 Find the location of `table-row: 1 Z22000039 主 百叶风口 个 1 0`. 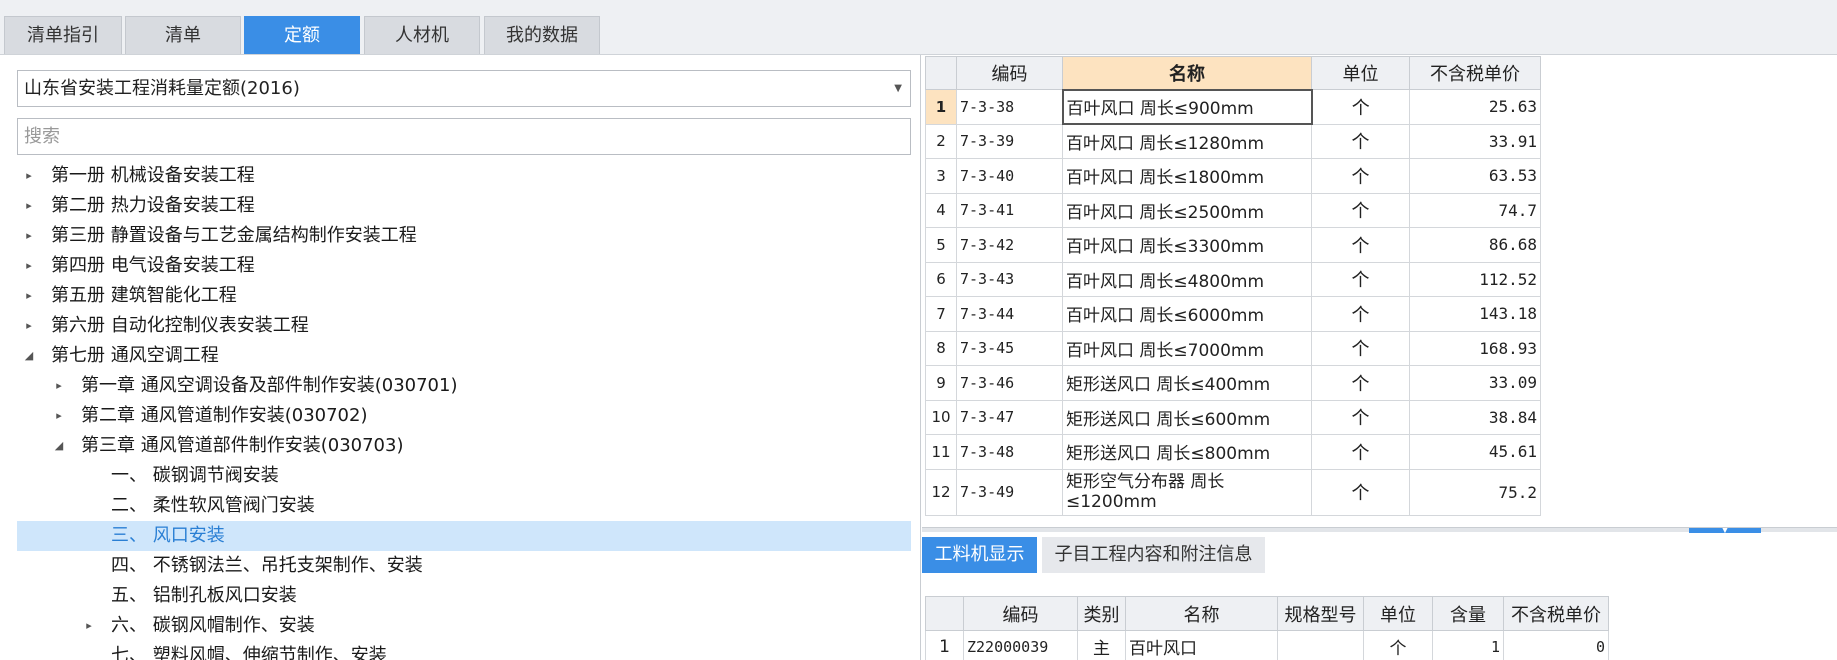

table-row: 1 Z22000039 主 百叶风口 个 1 0 is located at coordinates (1267, 645).